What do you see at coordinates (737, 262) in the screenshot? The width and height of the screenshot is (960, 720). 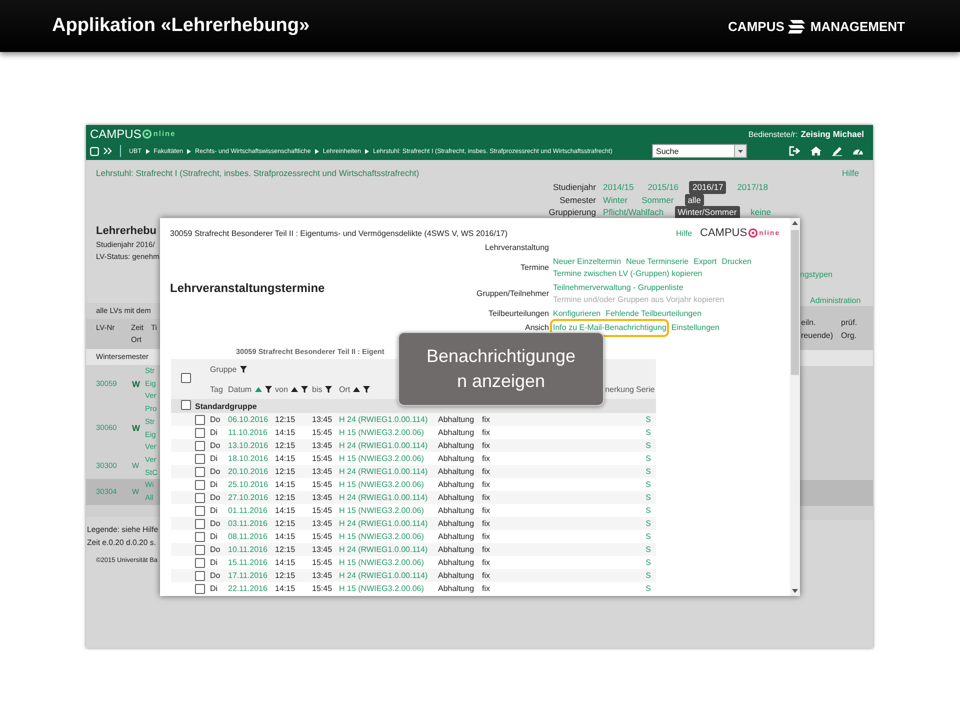 I see `action-link: Drucken` at bounding box center [737, 262].